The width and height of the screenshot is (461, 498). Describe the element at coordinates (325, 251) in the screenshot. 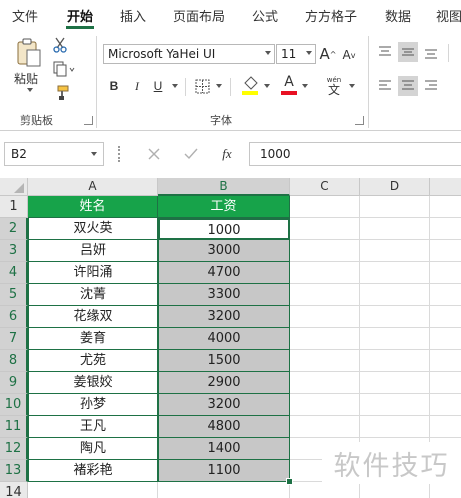

I see `cell-c3` at that location.